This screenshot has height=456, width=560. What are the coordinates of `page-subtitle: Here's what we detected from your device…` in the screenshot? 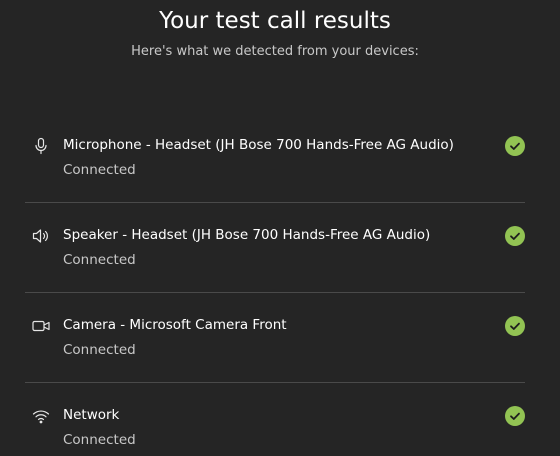 It's located at (275, 51).